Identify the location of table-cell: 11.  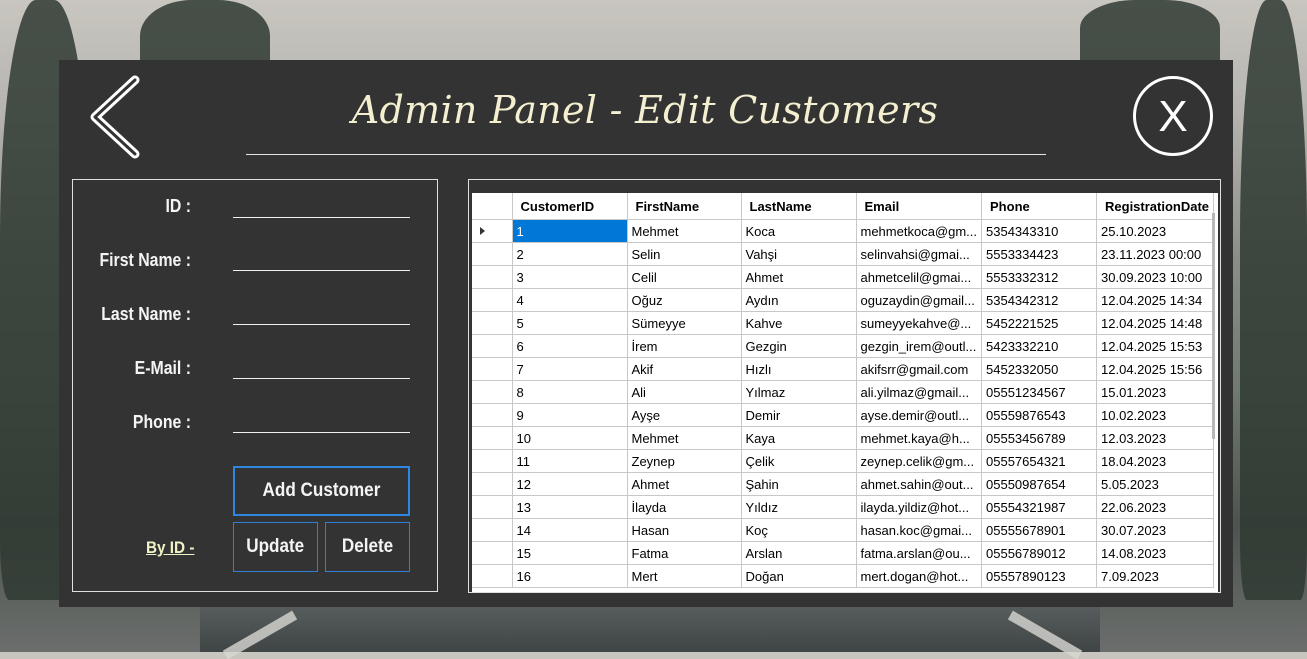
(570, 461).